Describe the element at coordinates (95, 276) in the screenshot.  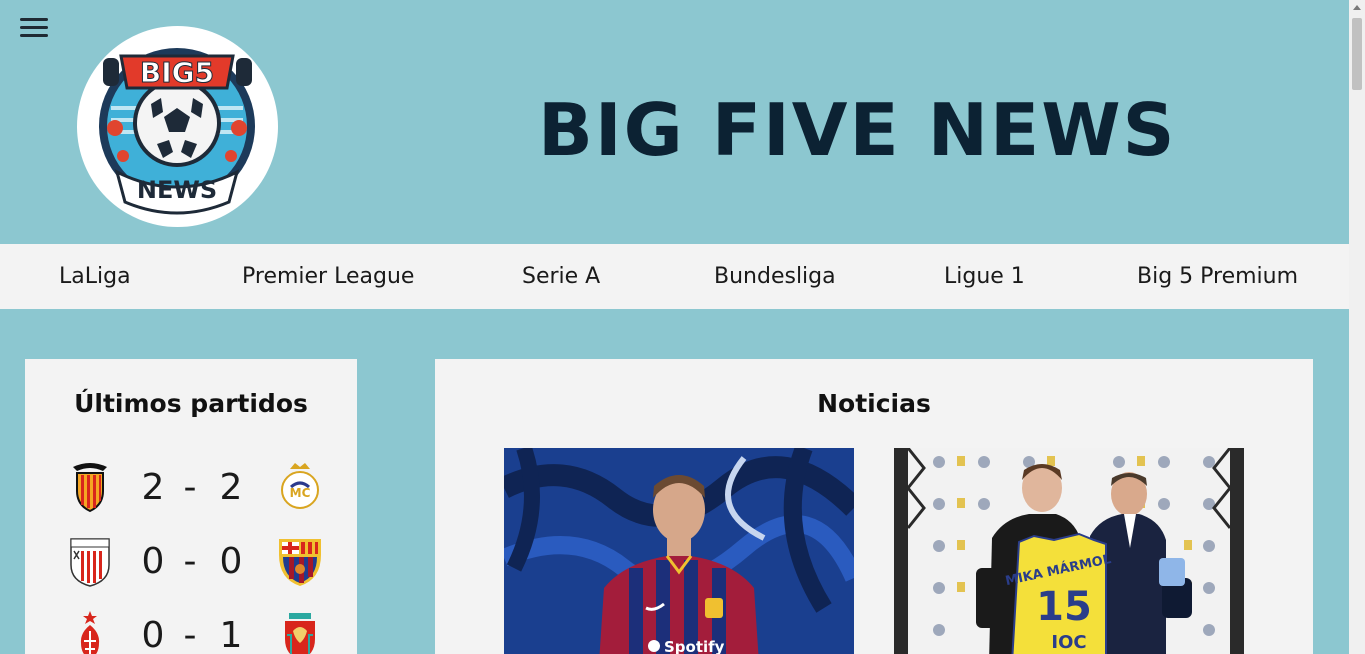
I see `nav-item-laliga: LaLiga` at that location.